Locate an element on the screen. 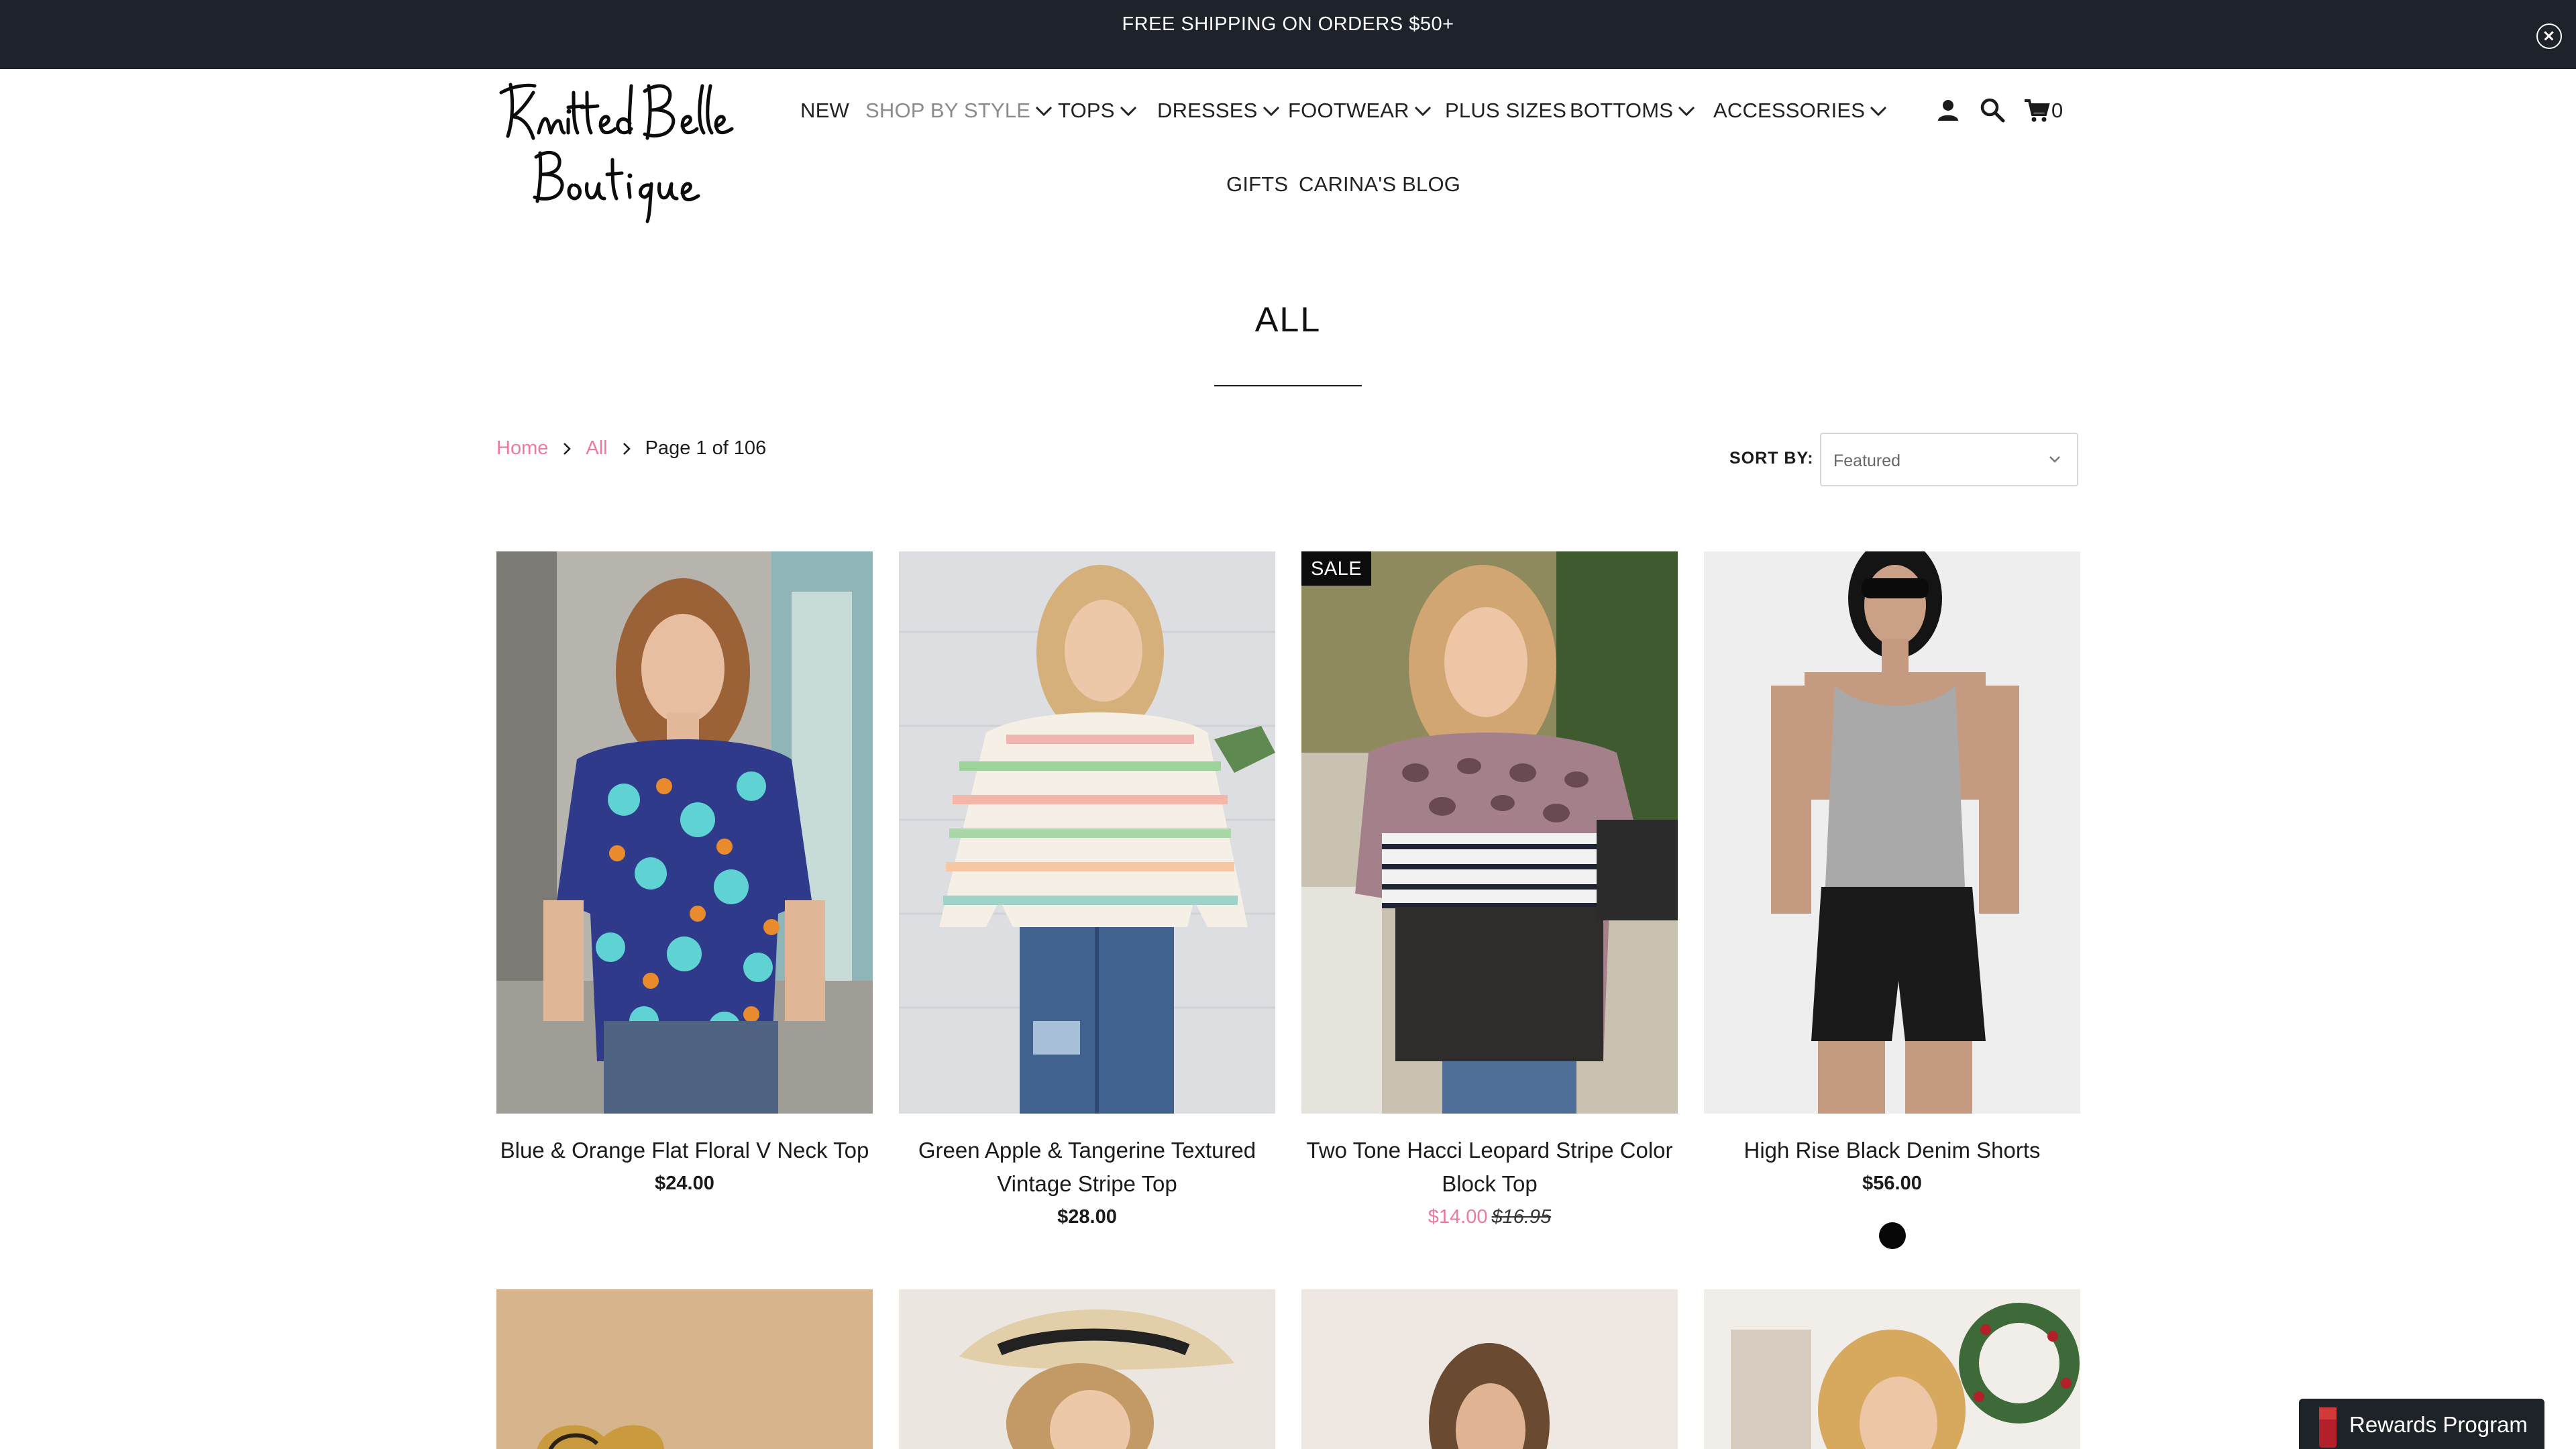 The height and width of the screenshot is (1449, 2576). nav-item-plus-sizes: PLUS SIZES is located at coordinates (1505, 111).